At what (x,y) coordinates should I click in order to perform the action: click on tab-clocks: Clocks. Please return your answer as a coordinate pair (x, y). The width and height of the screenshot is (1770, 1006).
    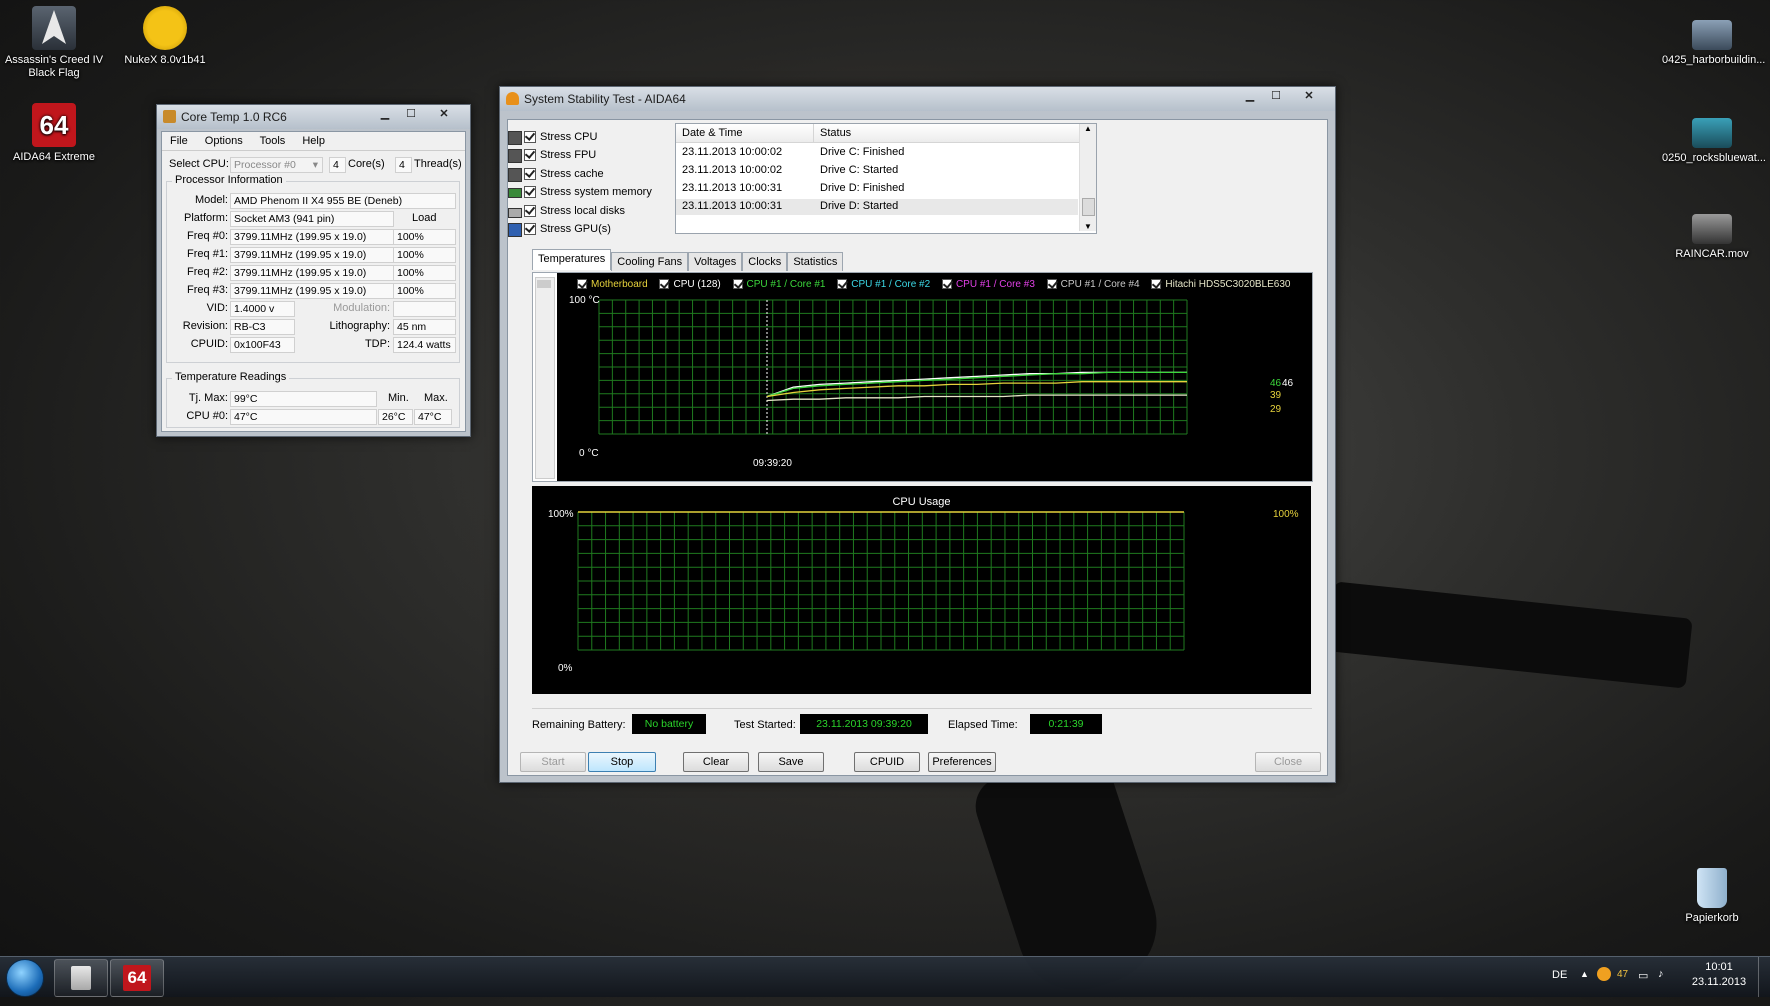
    Looking at the image, I should click on (765, 261).